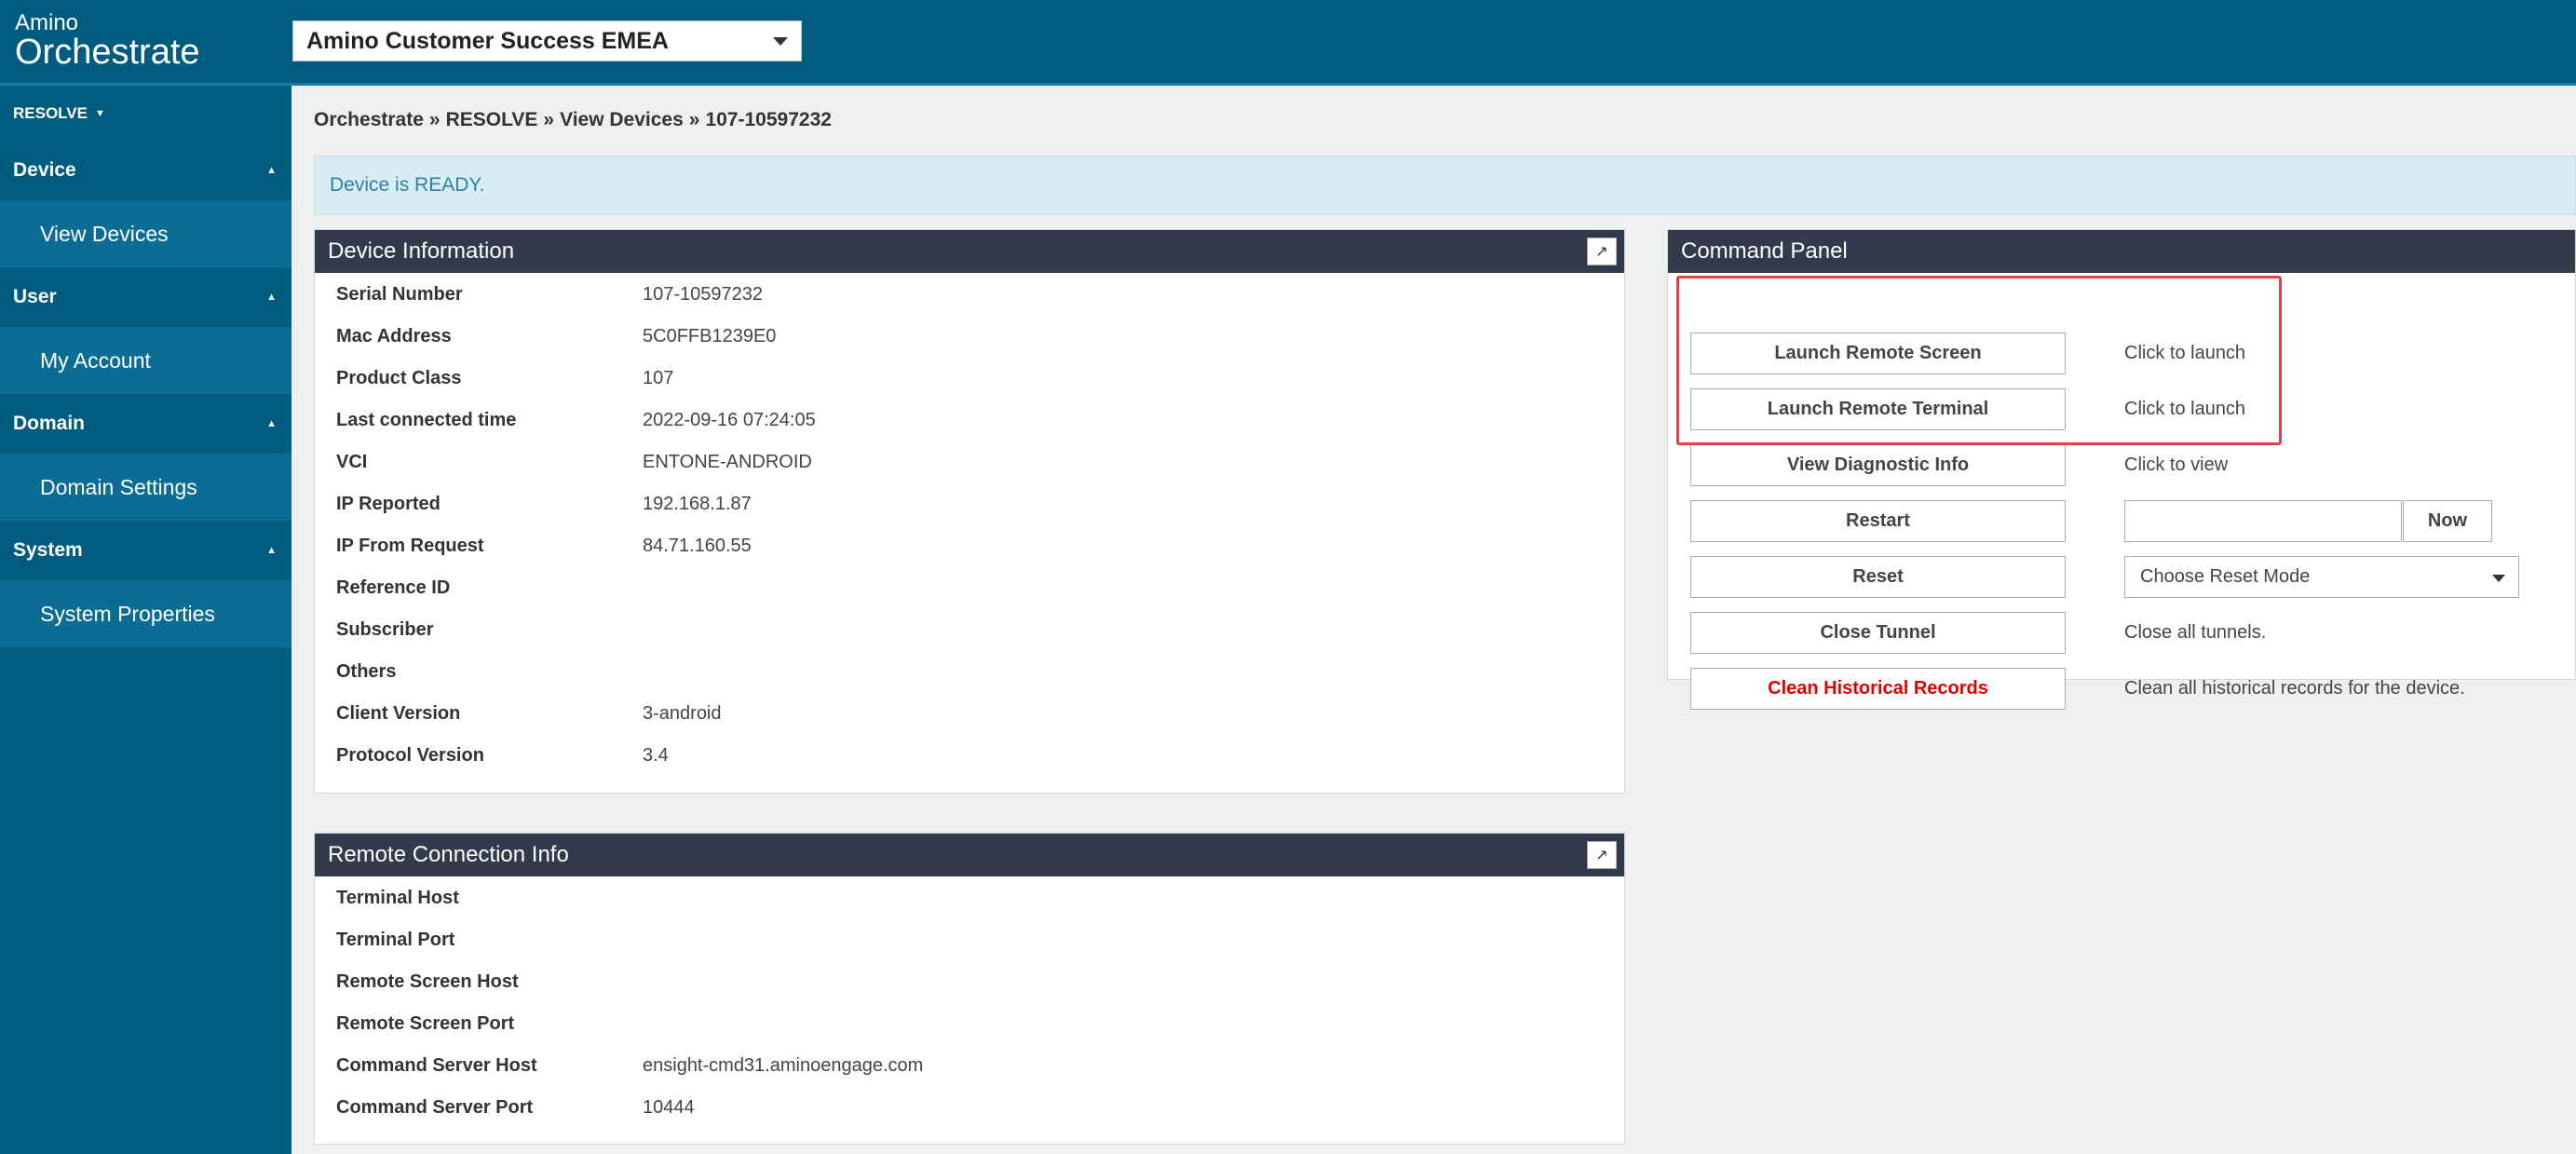 This screenshot has width=2576, height=1154. Describe the element at coordinates (1878, 353) in the screenshot. I see `launch-remote-screen-button: Launch Remote Screen` at that location.